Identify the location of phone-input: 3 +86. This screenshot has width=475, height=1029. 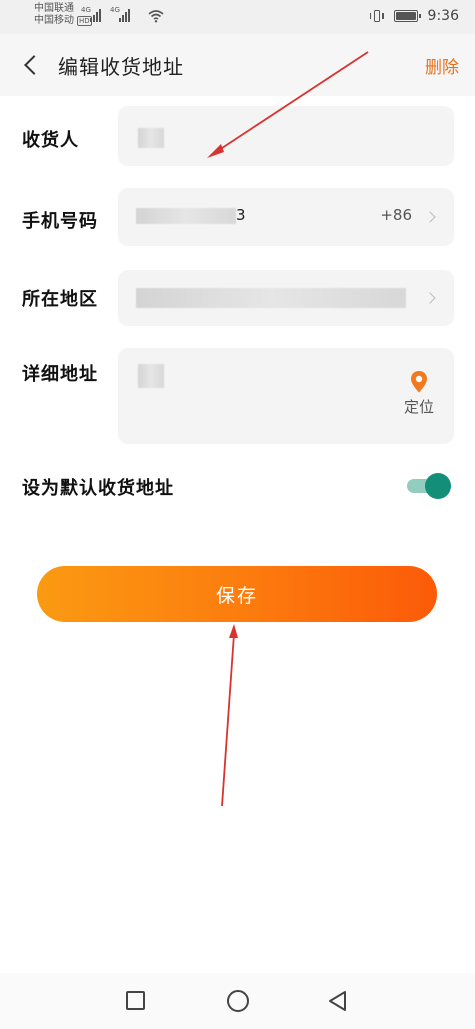
(286, 217).